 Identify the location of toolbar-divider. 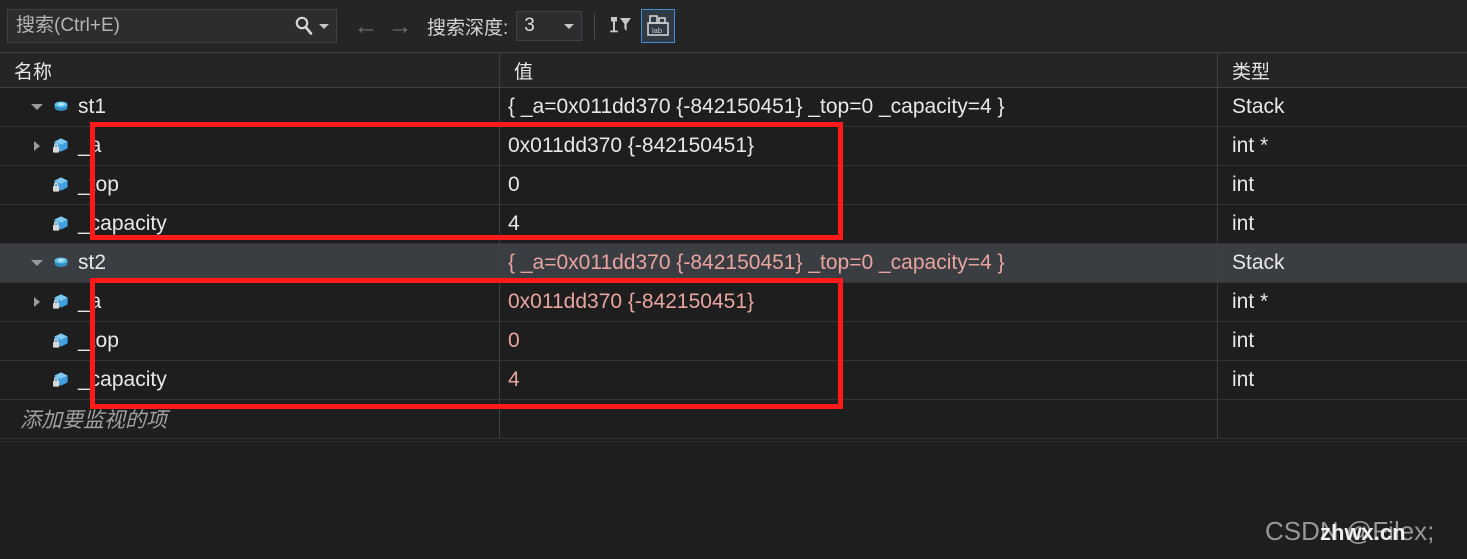
(595, 26).